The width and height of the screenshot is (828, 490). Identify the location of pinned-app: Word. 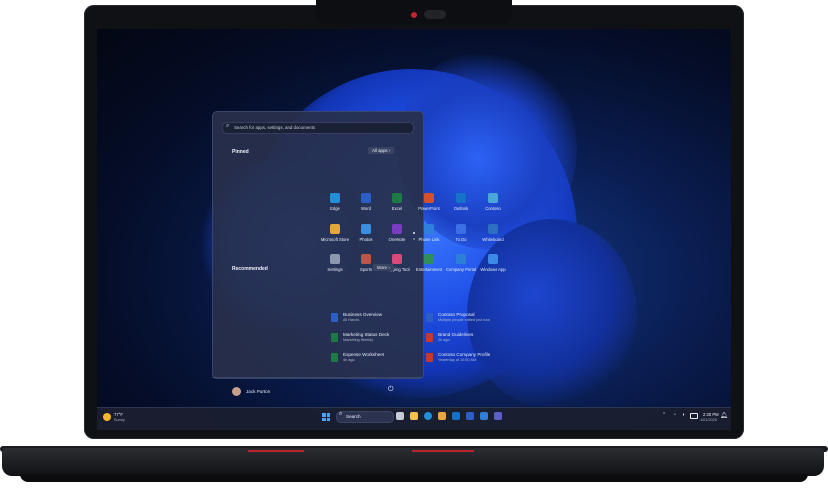
(366, 202).